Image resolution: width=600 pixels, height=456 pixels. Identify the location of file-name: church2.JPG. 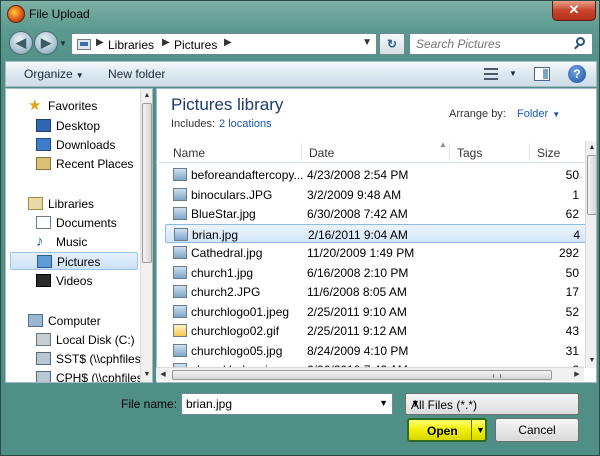
(226, 292).